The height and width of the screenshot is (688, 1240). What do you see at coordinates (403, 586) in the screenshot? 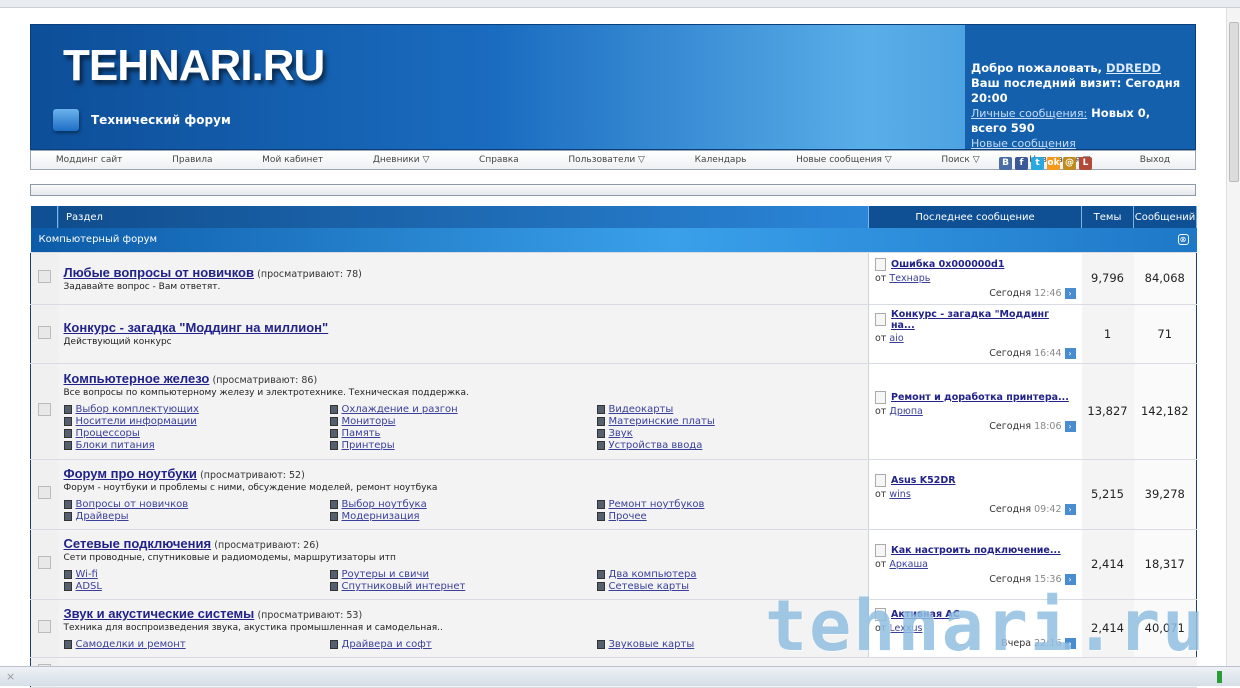
I see `subforum-label: Спутниковый интернет` at bounding box center [403, 586].